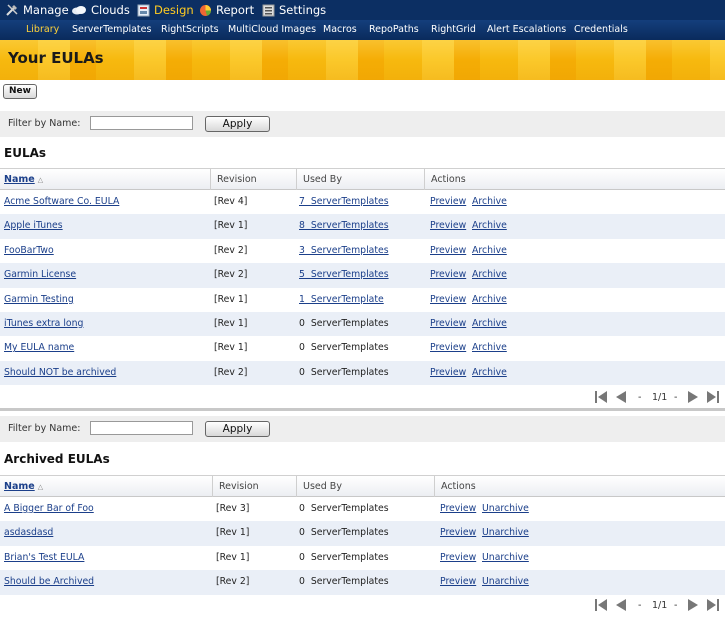  I want to click on used-by-link: 5 ServerTemplates, so click(344, 275).